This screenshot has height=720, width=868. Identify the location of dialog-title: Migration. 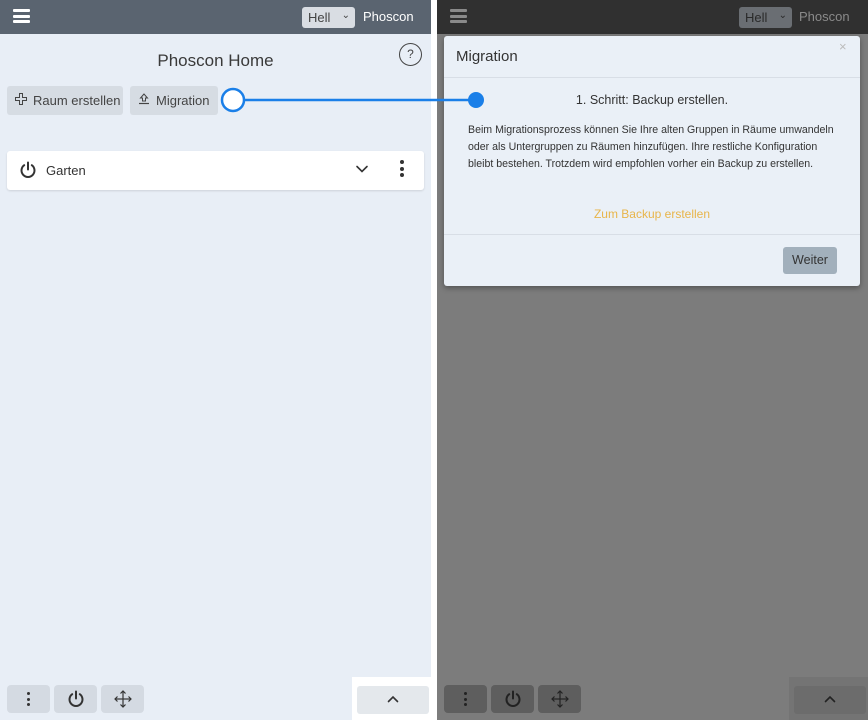
(487, 56).